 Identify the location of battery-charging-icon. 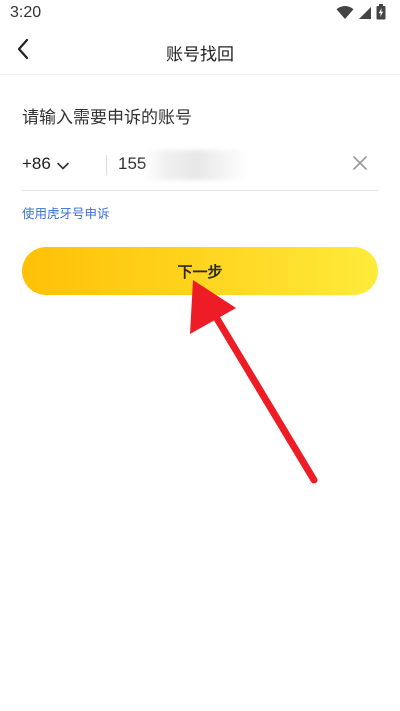
(381, 14).